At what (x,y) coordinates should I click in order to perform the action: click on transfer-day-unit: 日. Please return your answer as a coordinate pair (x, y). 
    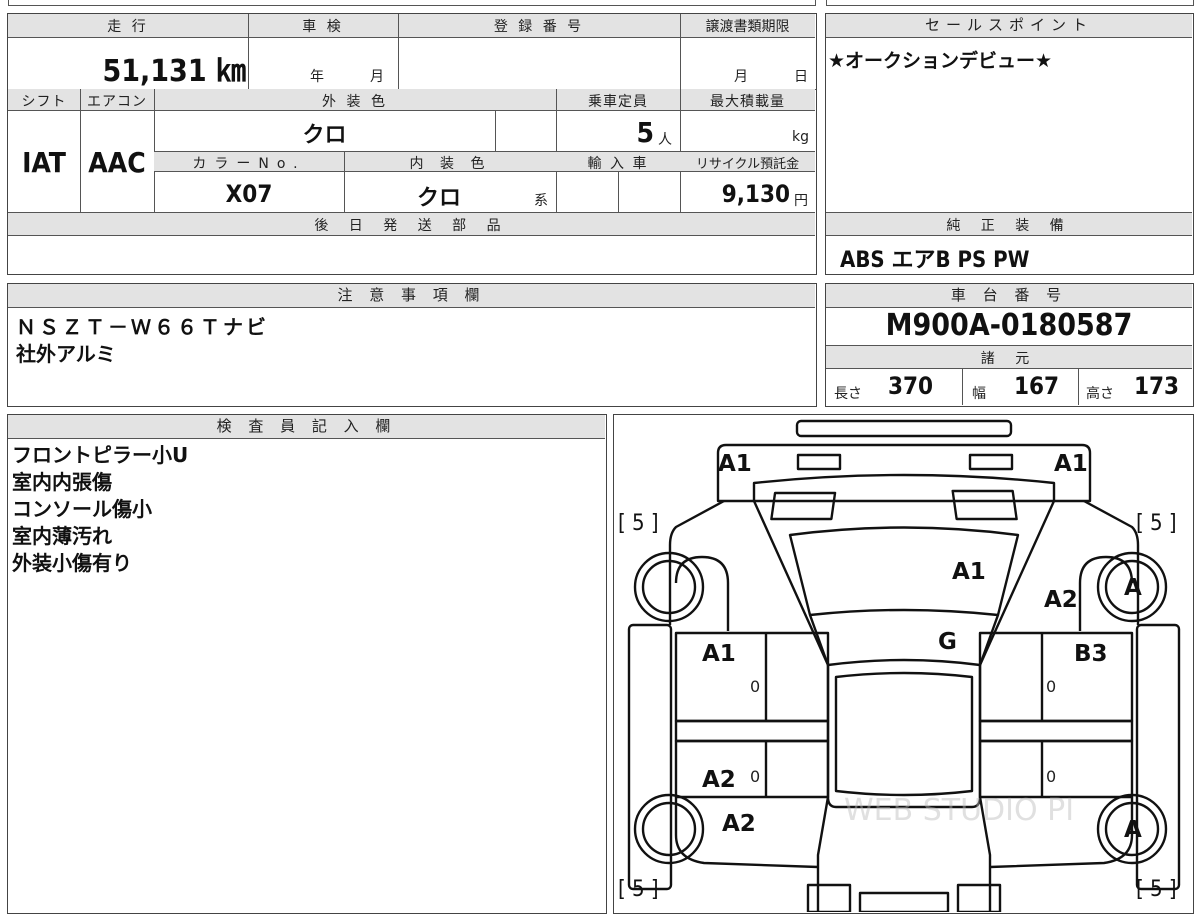
    Looking at the image, I should click on (801, 77).